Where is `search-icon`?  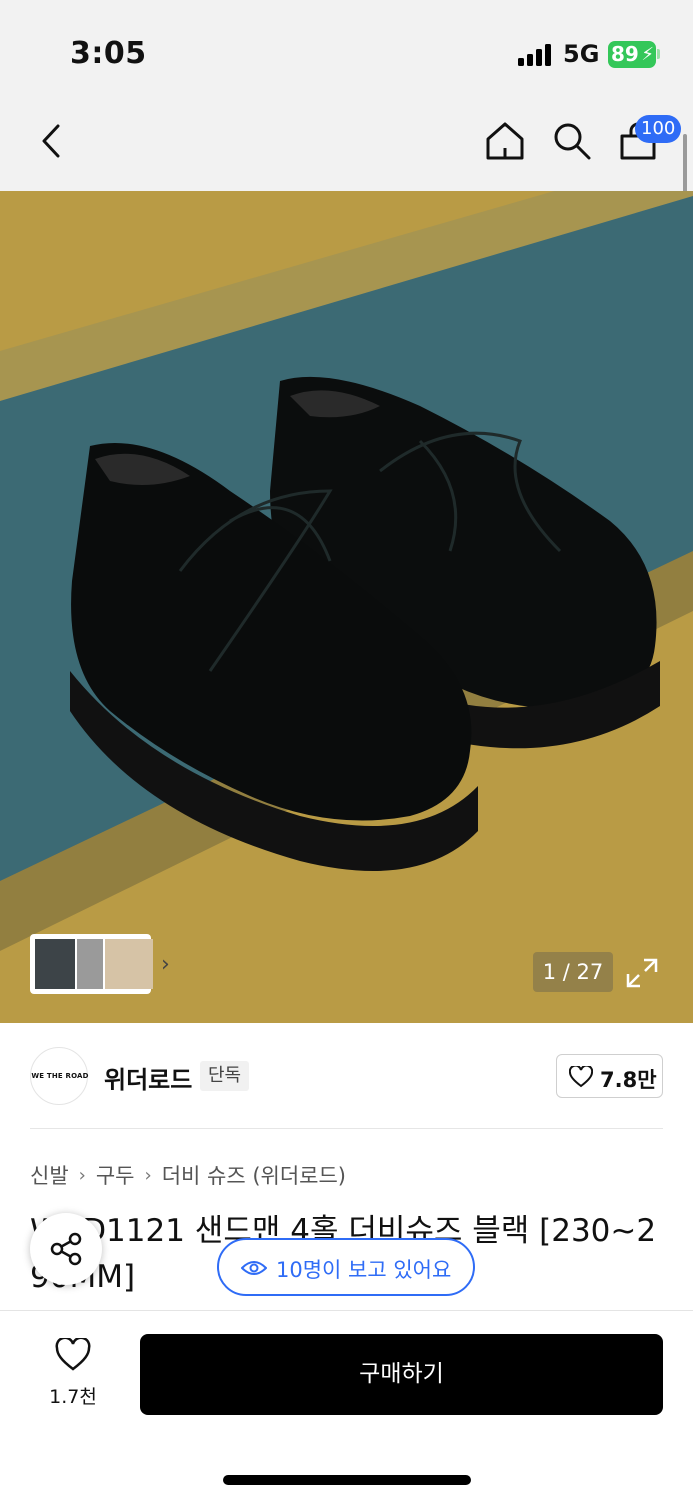
search-icon is located at coordinates (572, 141).